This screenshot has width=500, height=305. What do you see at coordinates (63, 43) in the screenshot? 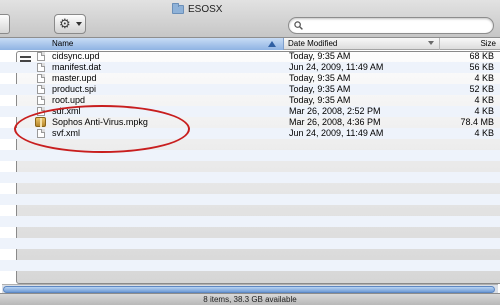
I see `column-header-name-label: Name` at bounding box center [63, 43].